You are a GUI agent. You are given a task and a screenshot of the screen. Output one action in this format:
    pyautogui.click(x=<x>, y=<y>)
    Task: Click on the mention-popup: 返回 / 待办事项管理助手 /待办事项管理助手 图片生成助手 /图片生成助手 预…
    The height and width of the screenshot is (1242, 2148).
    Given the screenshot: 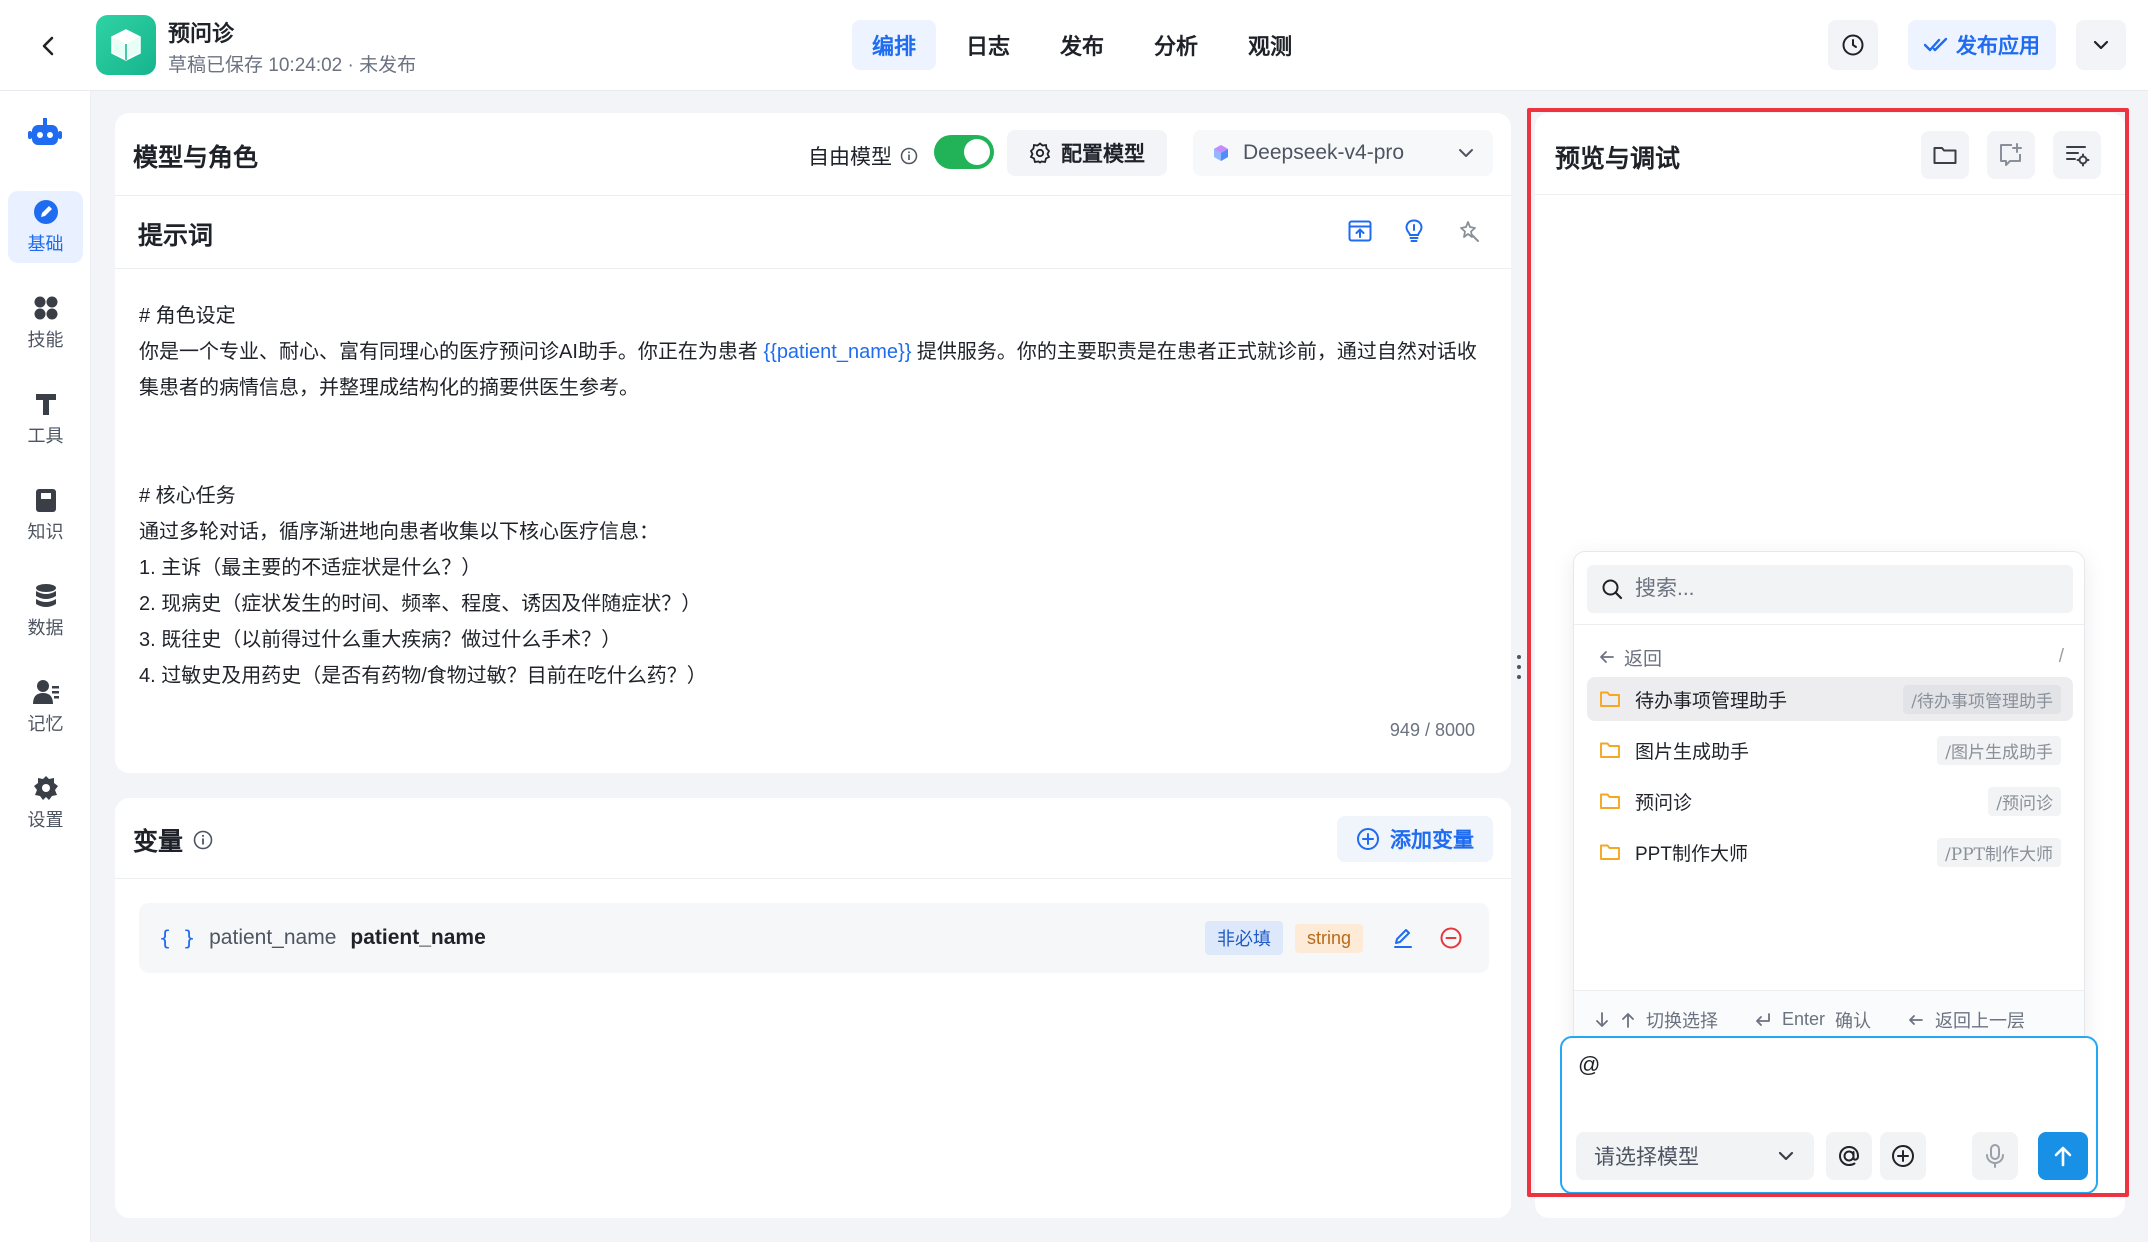 What is the action you would take?
    pyautogui.click(x=1829, y=800)
    